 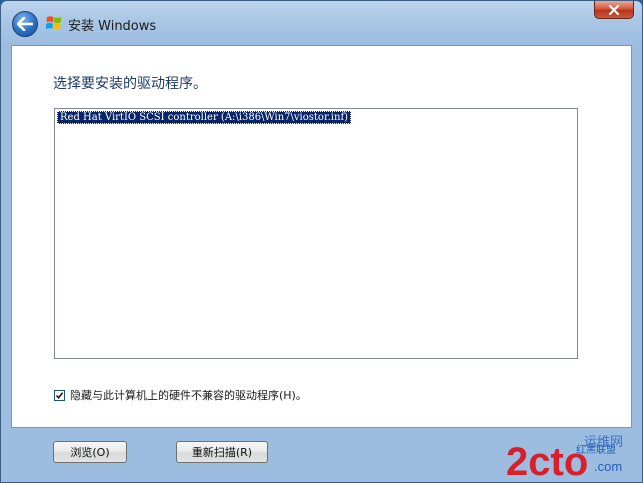 I want to click on watermark-small-text: 运维网, so click(x=603, y=442).